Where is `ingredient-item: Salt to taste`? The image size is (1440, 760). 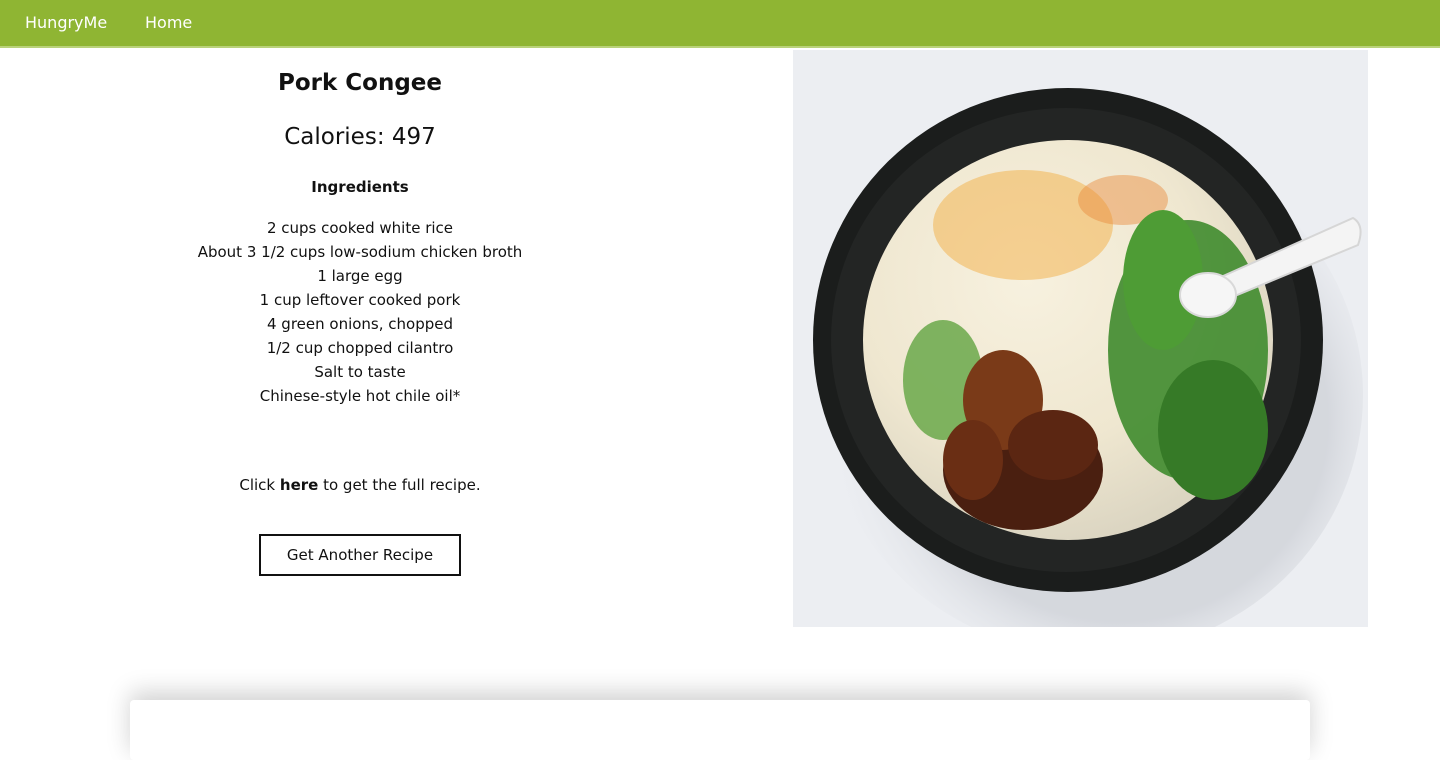
ingredient-item: Salt to taste is located at coordinates (360, 372).